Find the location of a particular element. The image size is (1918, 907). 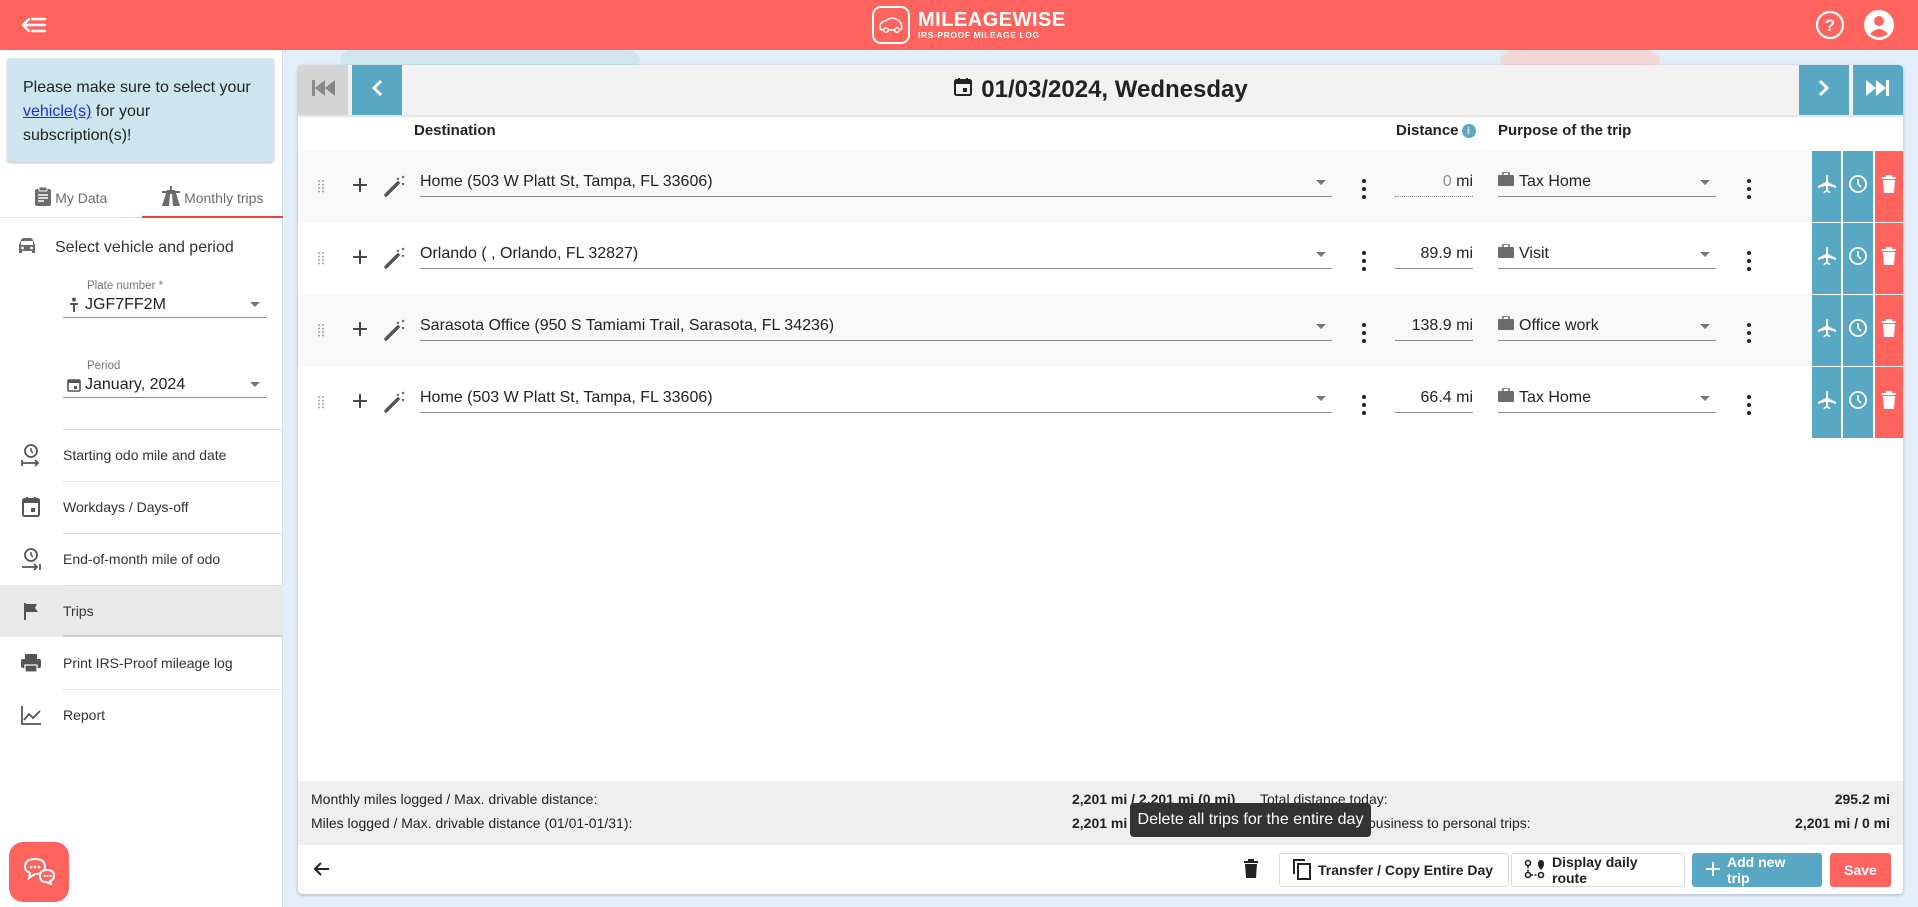

plate-number-select: Plate number * JGF7FF2M is located at coordinates (164, 299).